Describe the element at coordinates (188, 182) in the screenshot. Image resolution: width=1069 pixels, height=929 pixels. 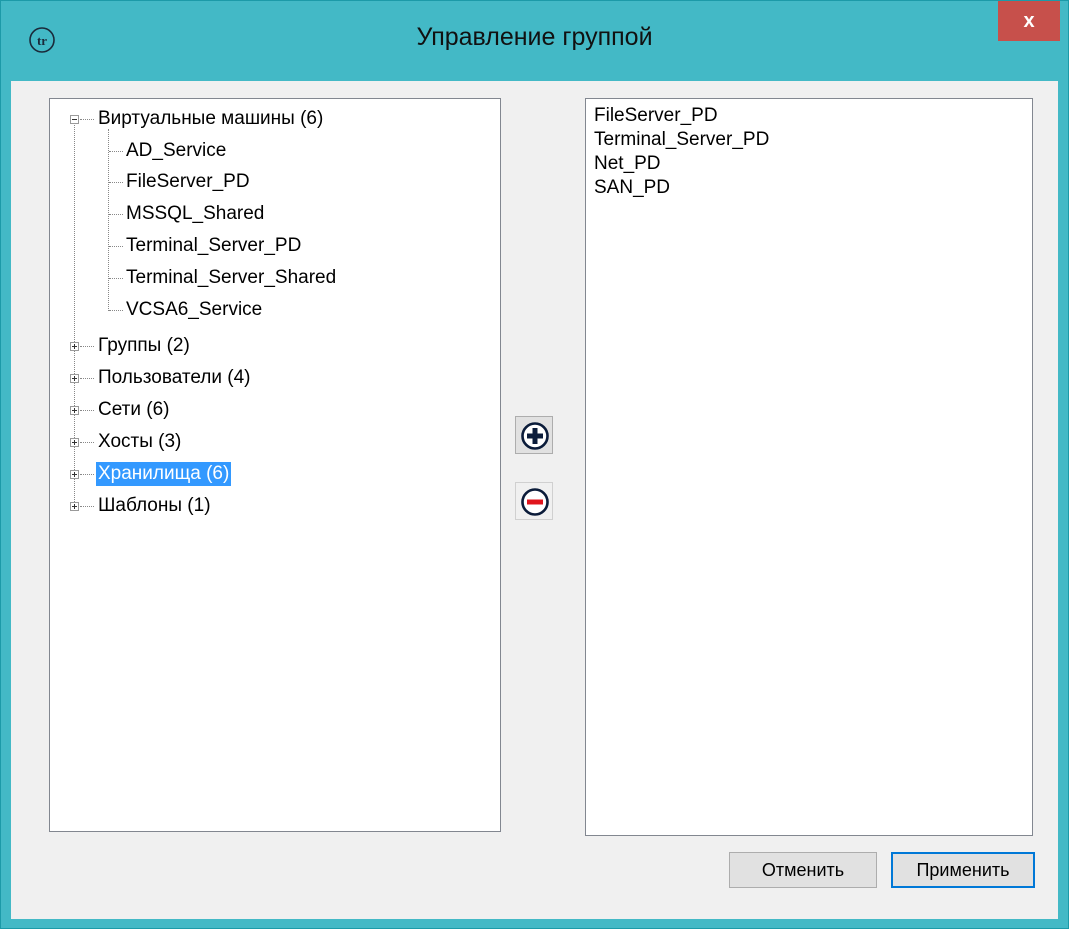
I see `tree-leaf-vm: FileServer_PD` at that location.